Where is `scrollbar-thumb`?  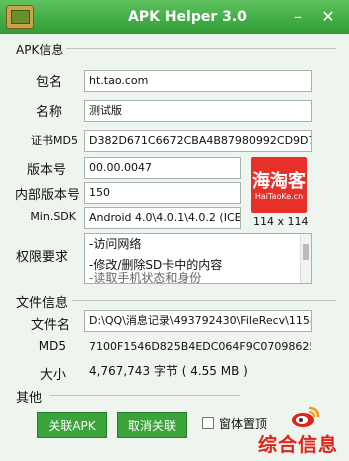
scrollbar-thumb is located at coordinates (306, 252).